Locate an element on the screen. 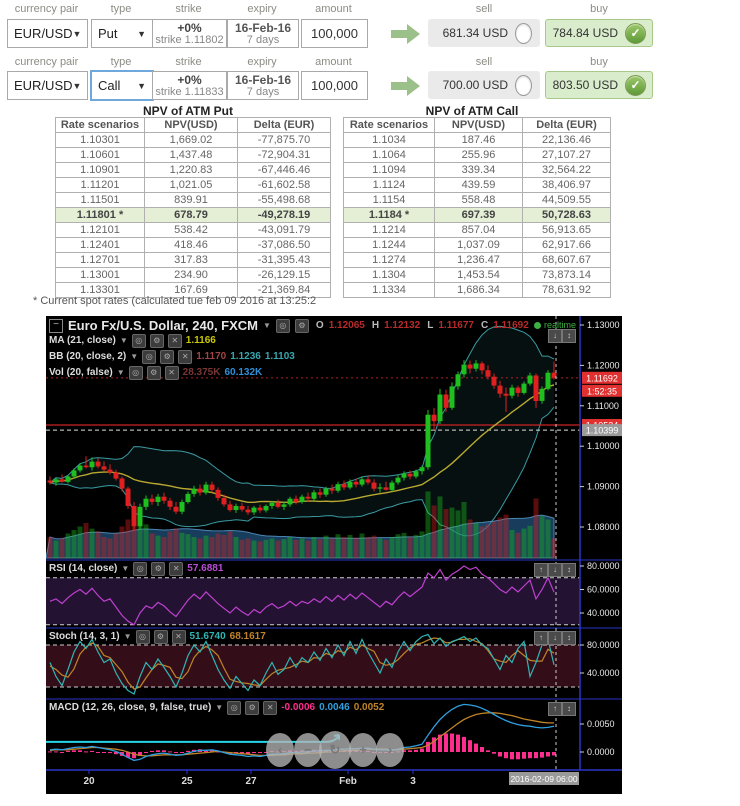  svg-text: 1.09000 is located at coordinates (603, 487).